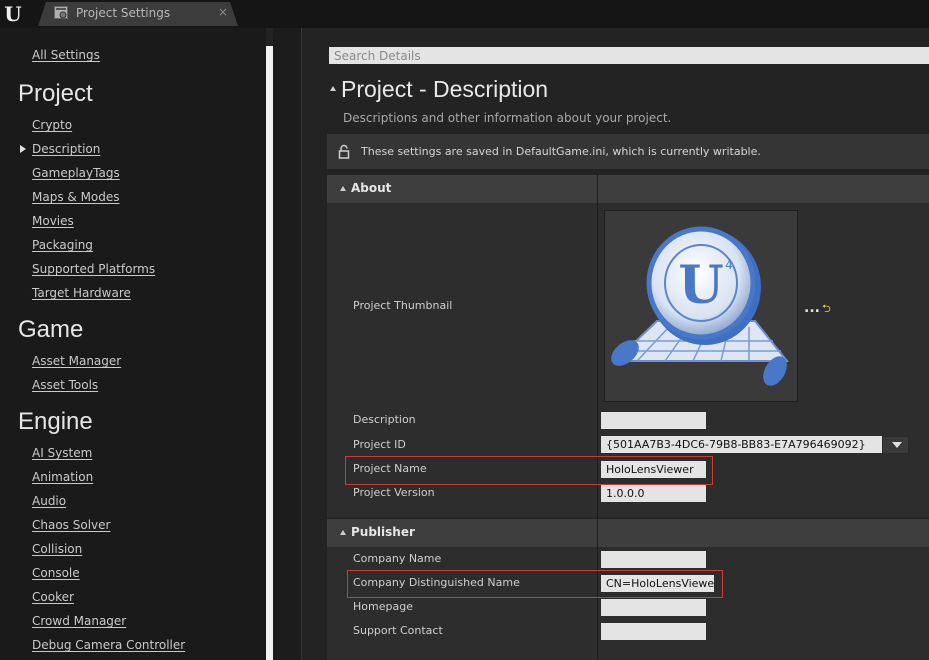 Image resolution: width=929 pixels, height=660 pixels. Describe the element at coordinates (729, 265) in the screenshot. I see `svg-text: 4` at that location.